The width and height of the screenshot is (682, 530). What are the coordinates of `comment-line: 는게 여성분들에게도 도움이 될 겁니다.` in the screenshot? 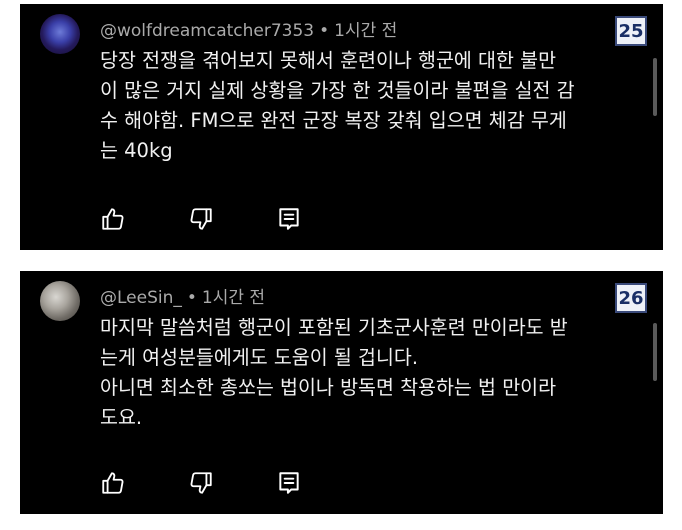 It's located at (259, 357).